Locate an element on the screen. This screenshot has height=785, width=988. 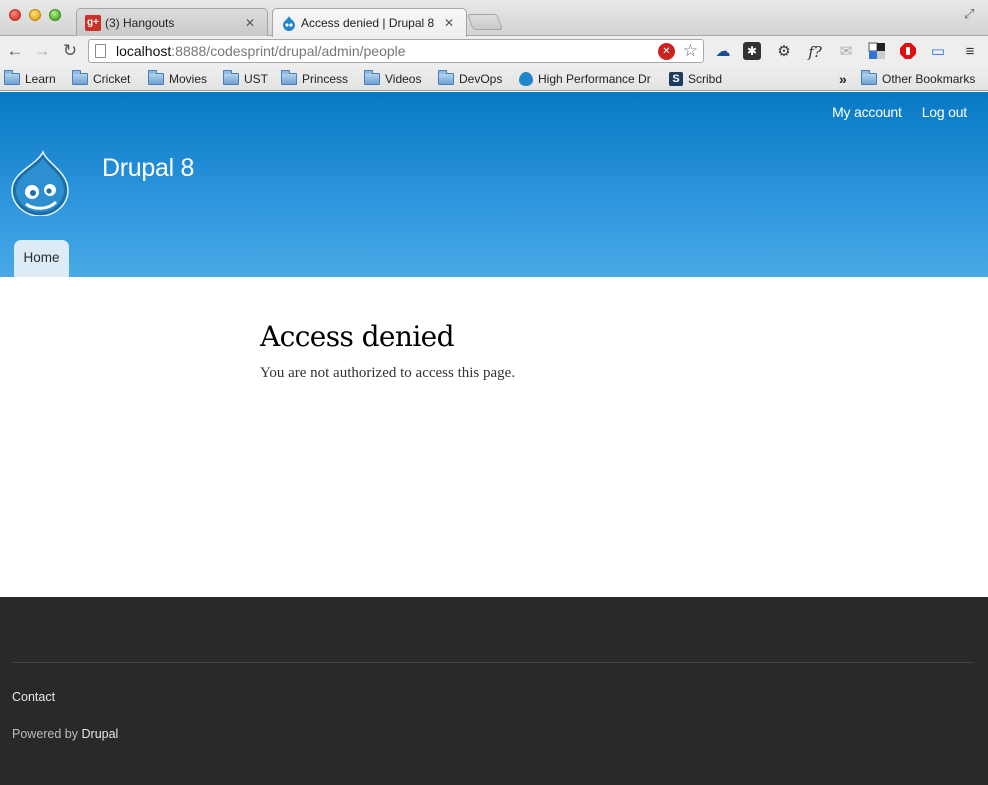
bookmark-princess: Princess is located at coordinates (315, 78).